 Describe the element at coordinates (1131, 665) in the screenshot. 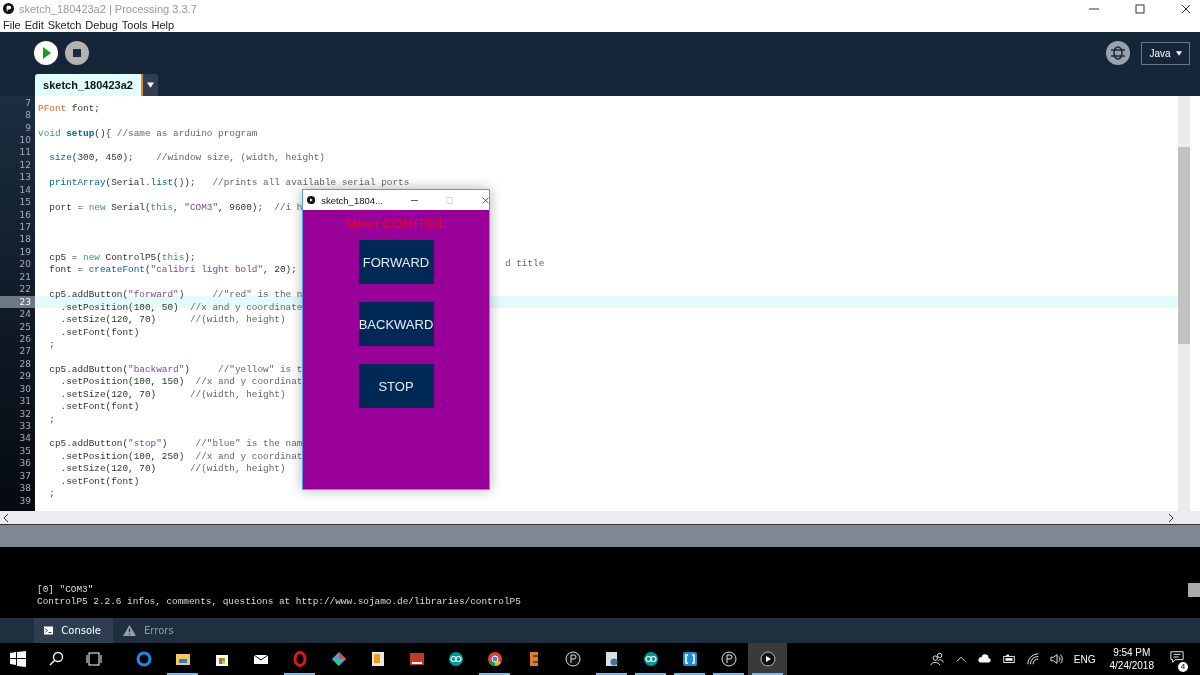

I see `date-text: 4/24/2018` at that location.